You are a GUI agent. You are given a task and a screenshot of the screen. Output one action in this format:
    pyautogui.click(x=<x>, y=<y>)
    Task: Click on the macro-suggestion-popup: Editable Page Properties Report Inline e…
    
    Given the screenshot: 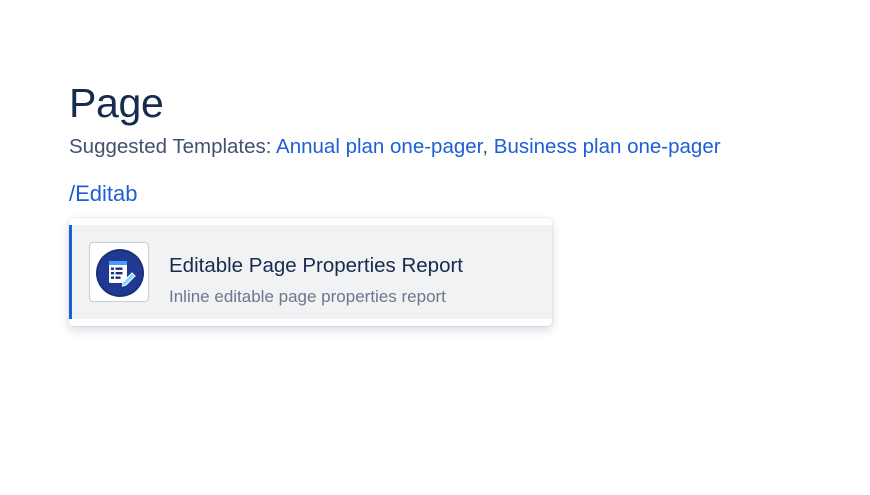 What is the action you would take?
    pyautogui.click(x=310, y=272)
    